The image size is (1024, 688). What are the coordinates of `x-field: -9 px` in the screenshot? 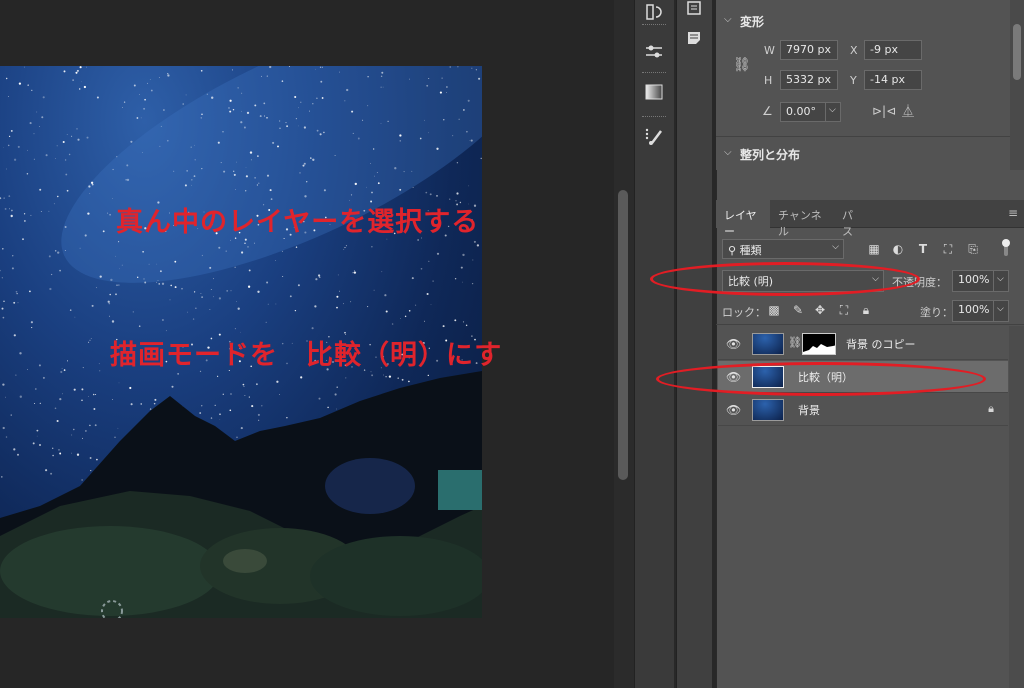 It's located at (893, 50).